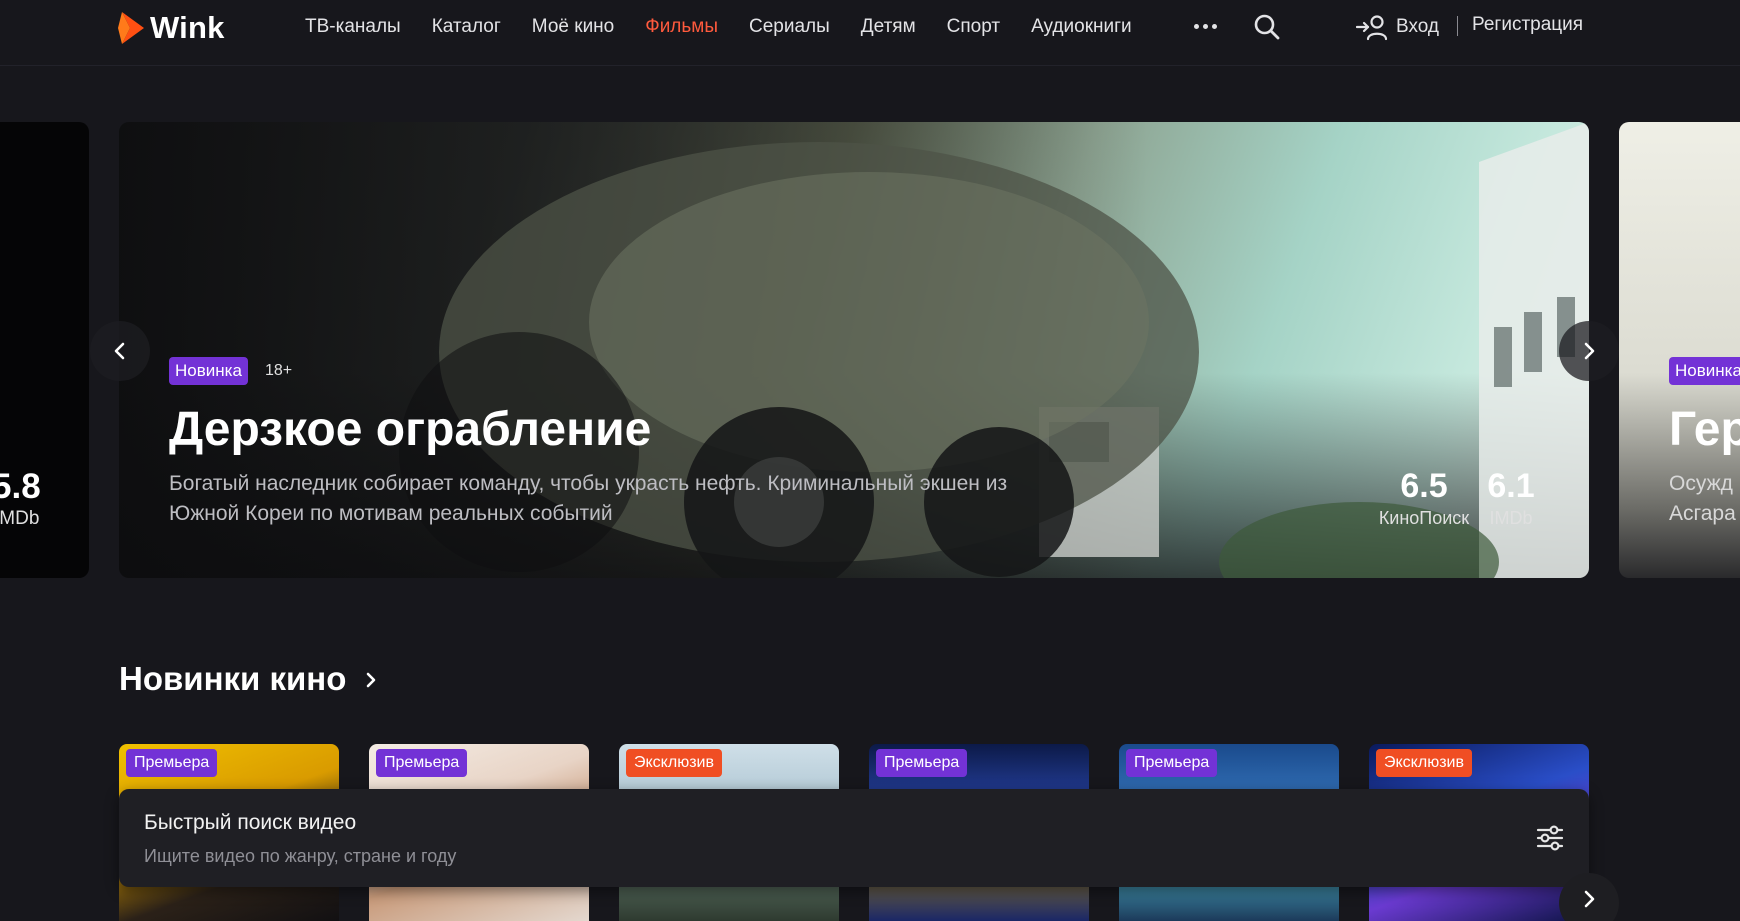 This screenshot has height=921, width=1740. What do you see at coordinates (1704, 429) in the screenshot?
I see `next-title: Гер` at bounding box center [1704, 429].